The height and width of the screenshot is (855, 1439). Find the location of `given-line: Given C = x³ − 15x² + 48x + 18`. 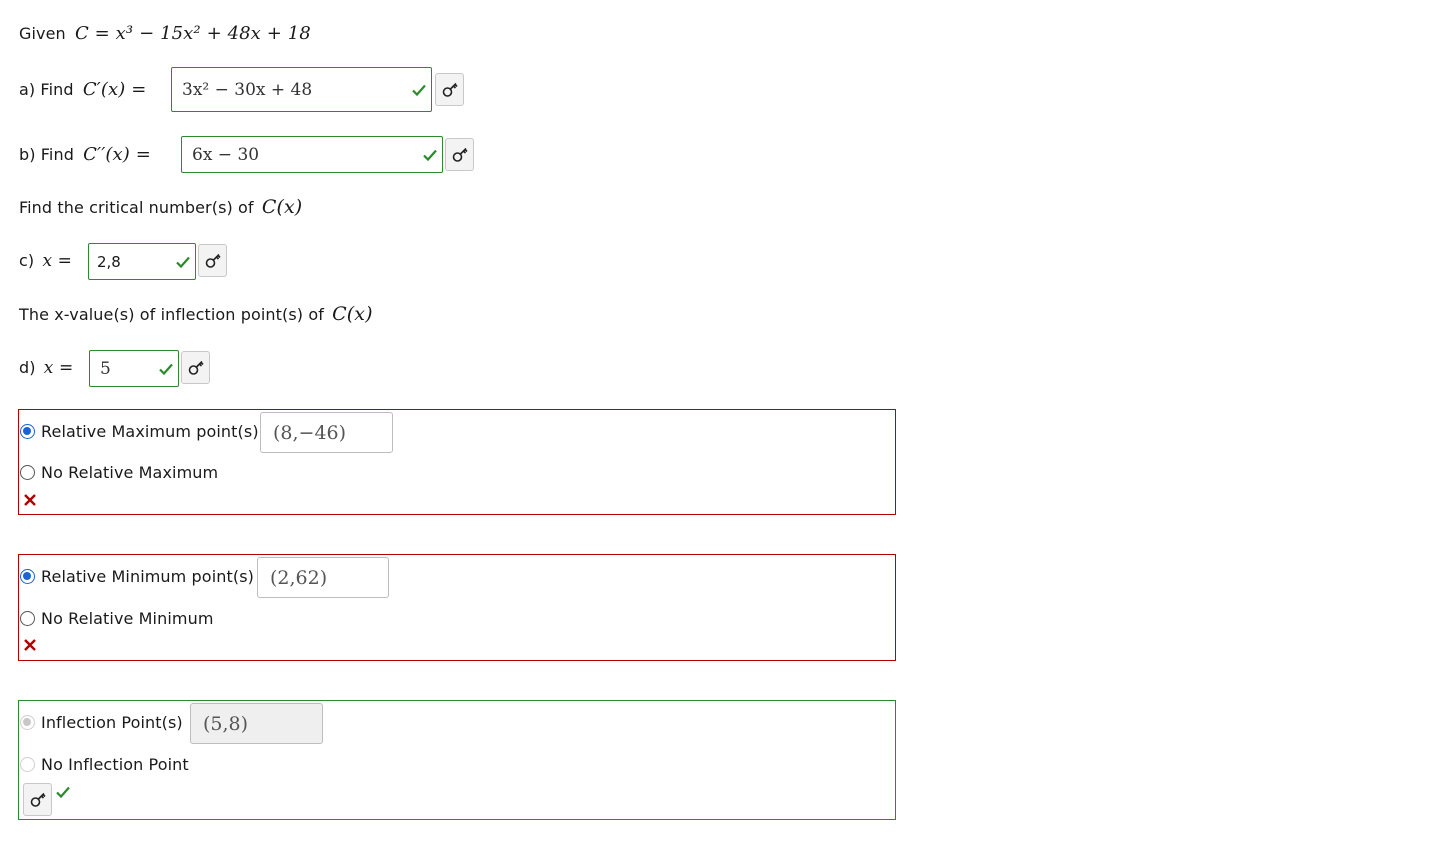

given-line: Given C = x³ − 15x² + 48x + 18 is located at coordinates (165, 33).